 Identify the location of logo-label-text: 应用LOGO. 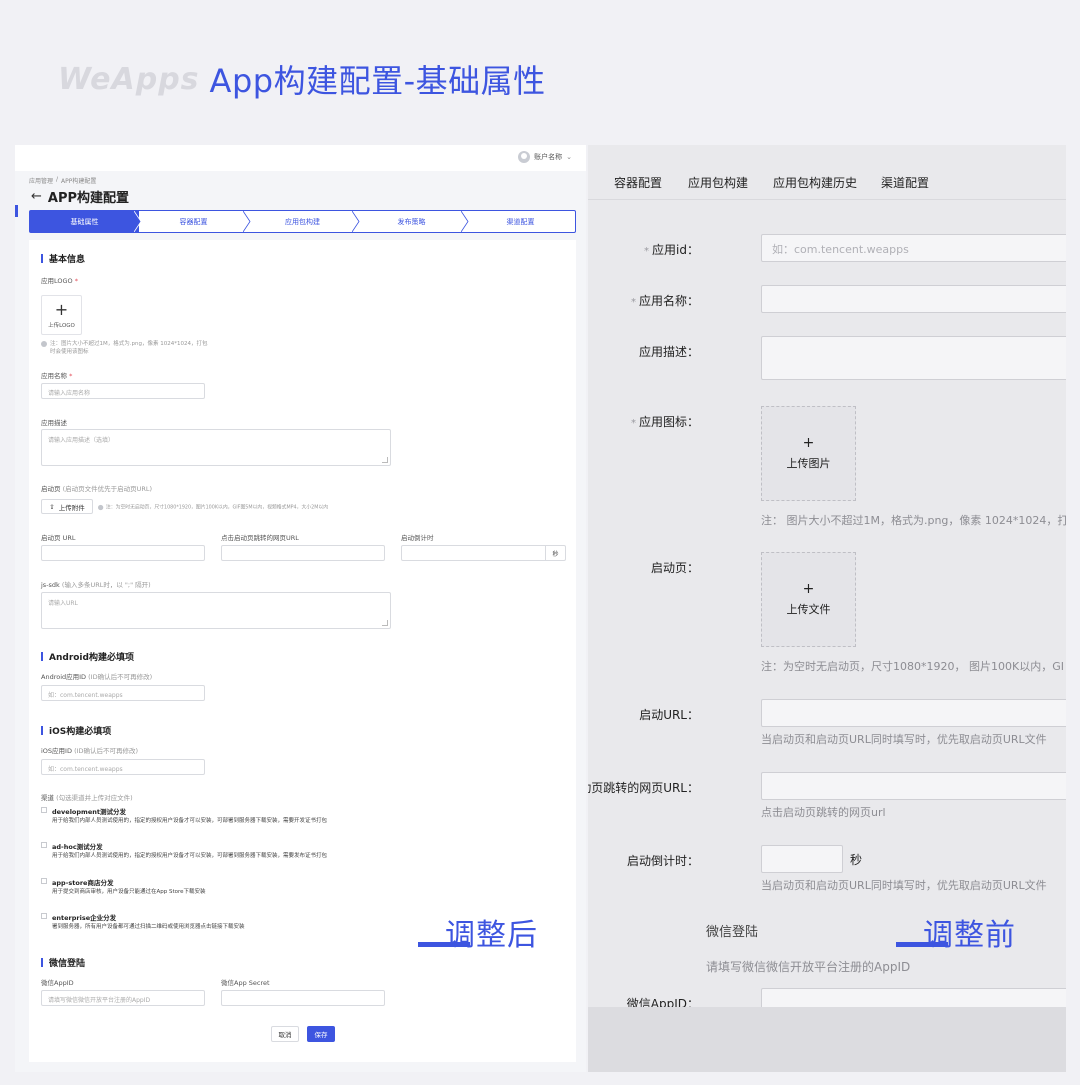
(57, 281).